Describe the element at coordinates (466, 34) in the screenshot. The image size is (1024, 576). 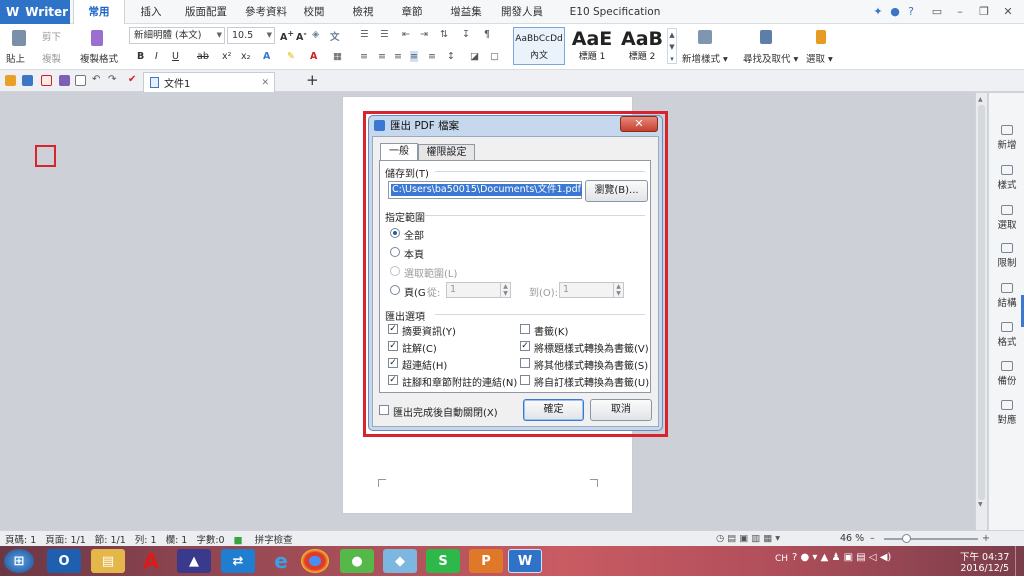
I see `sort-icon: ↧` at that location.